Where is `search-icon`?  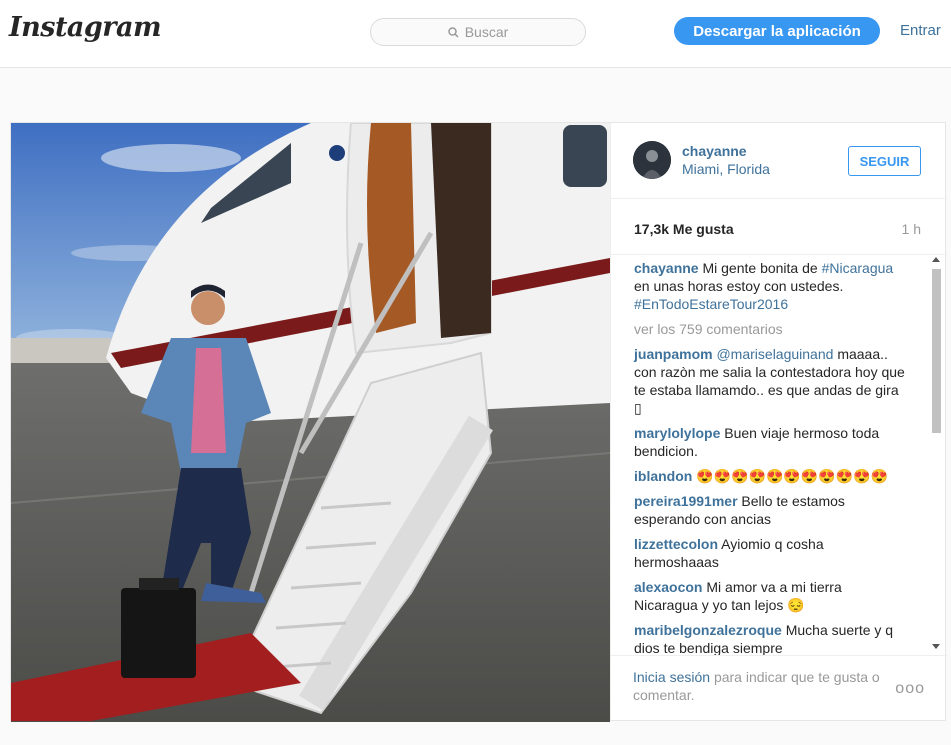
search-icon is located at coordinates (453, 32).